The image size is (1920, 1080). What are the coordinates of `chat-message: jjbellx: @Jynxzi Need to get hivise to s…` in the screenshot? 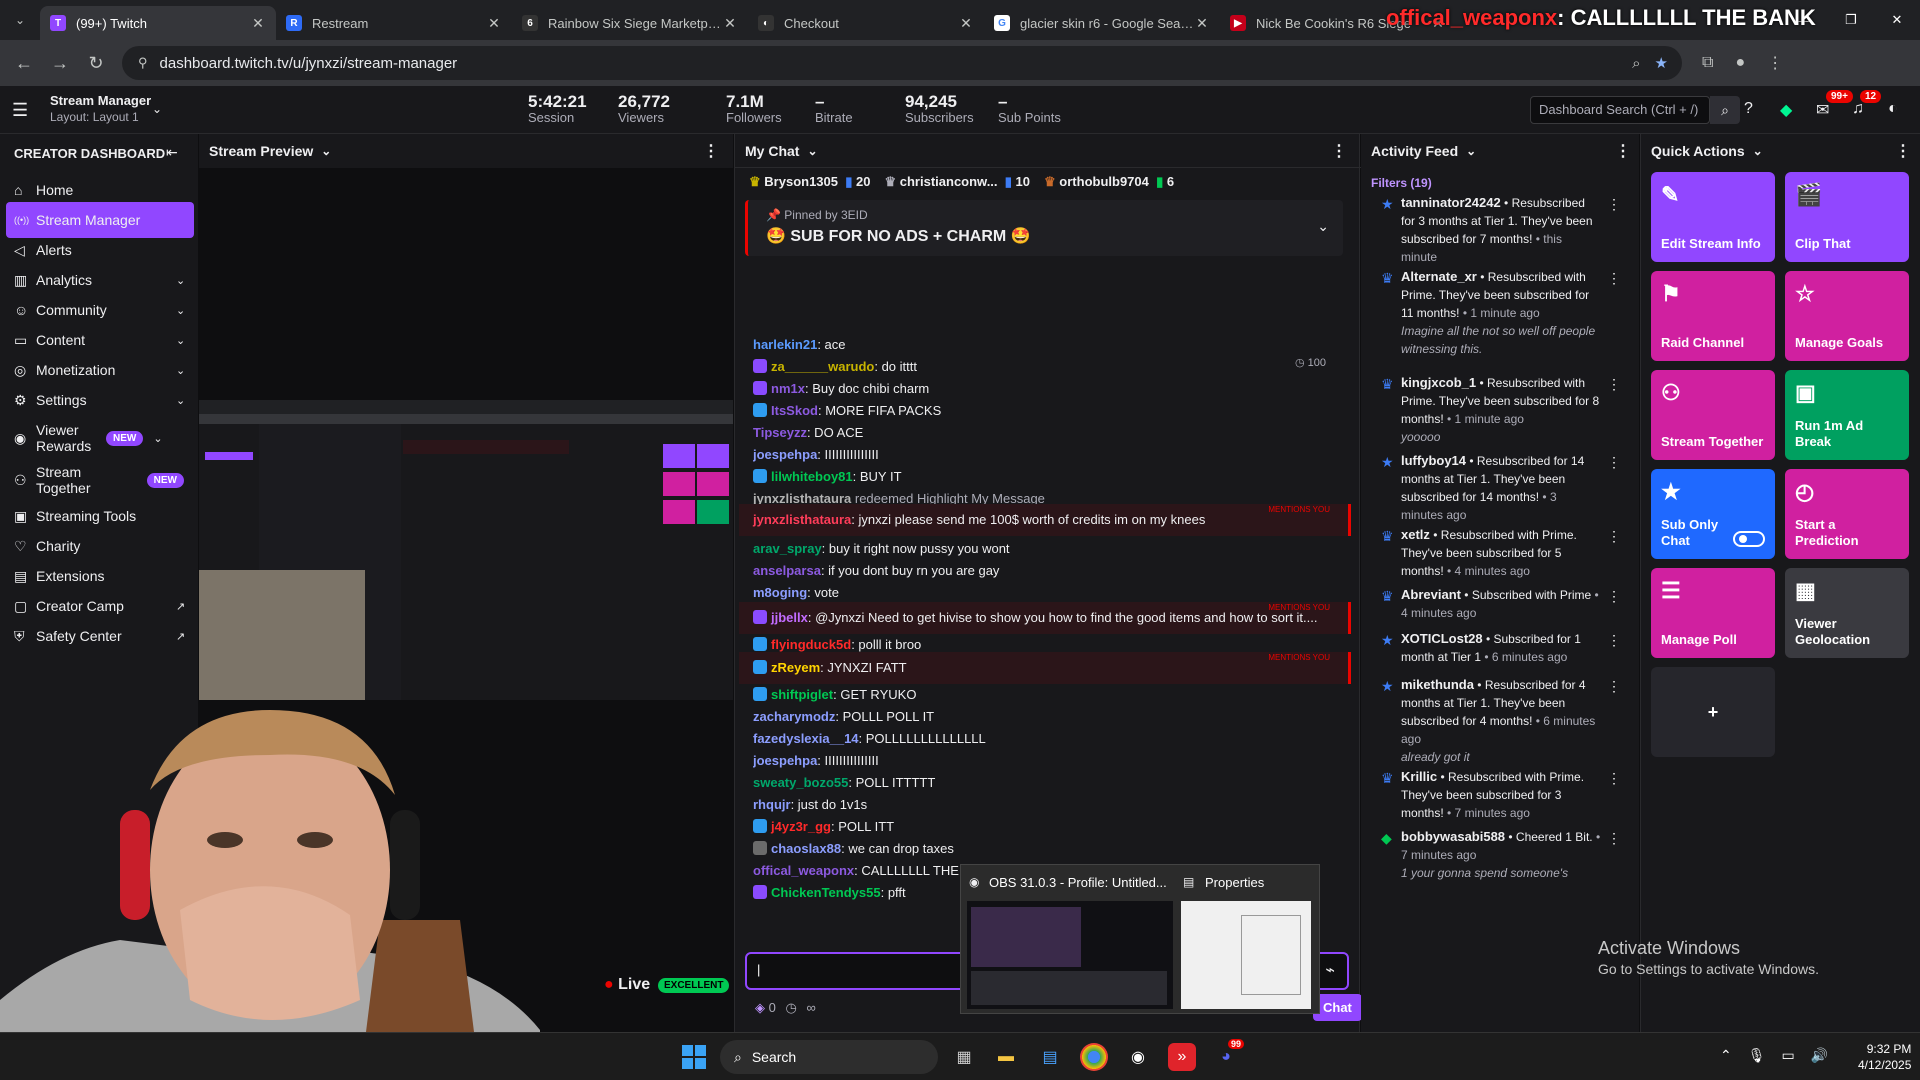 It's located at (1045, 618).